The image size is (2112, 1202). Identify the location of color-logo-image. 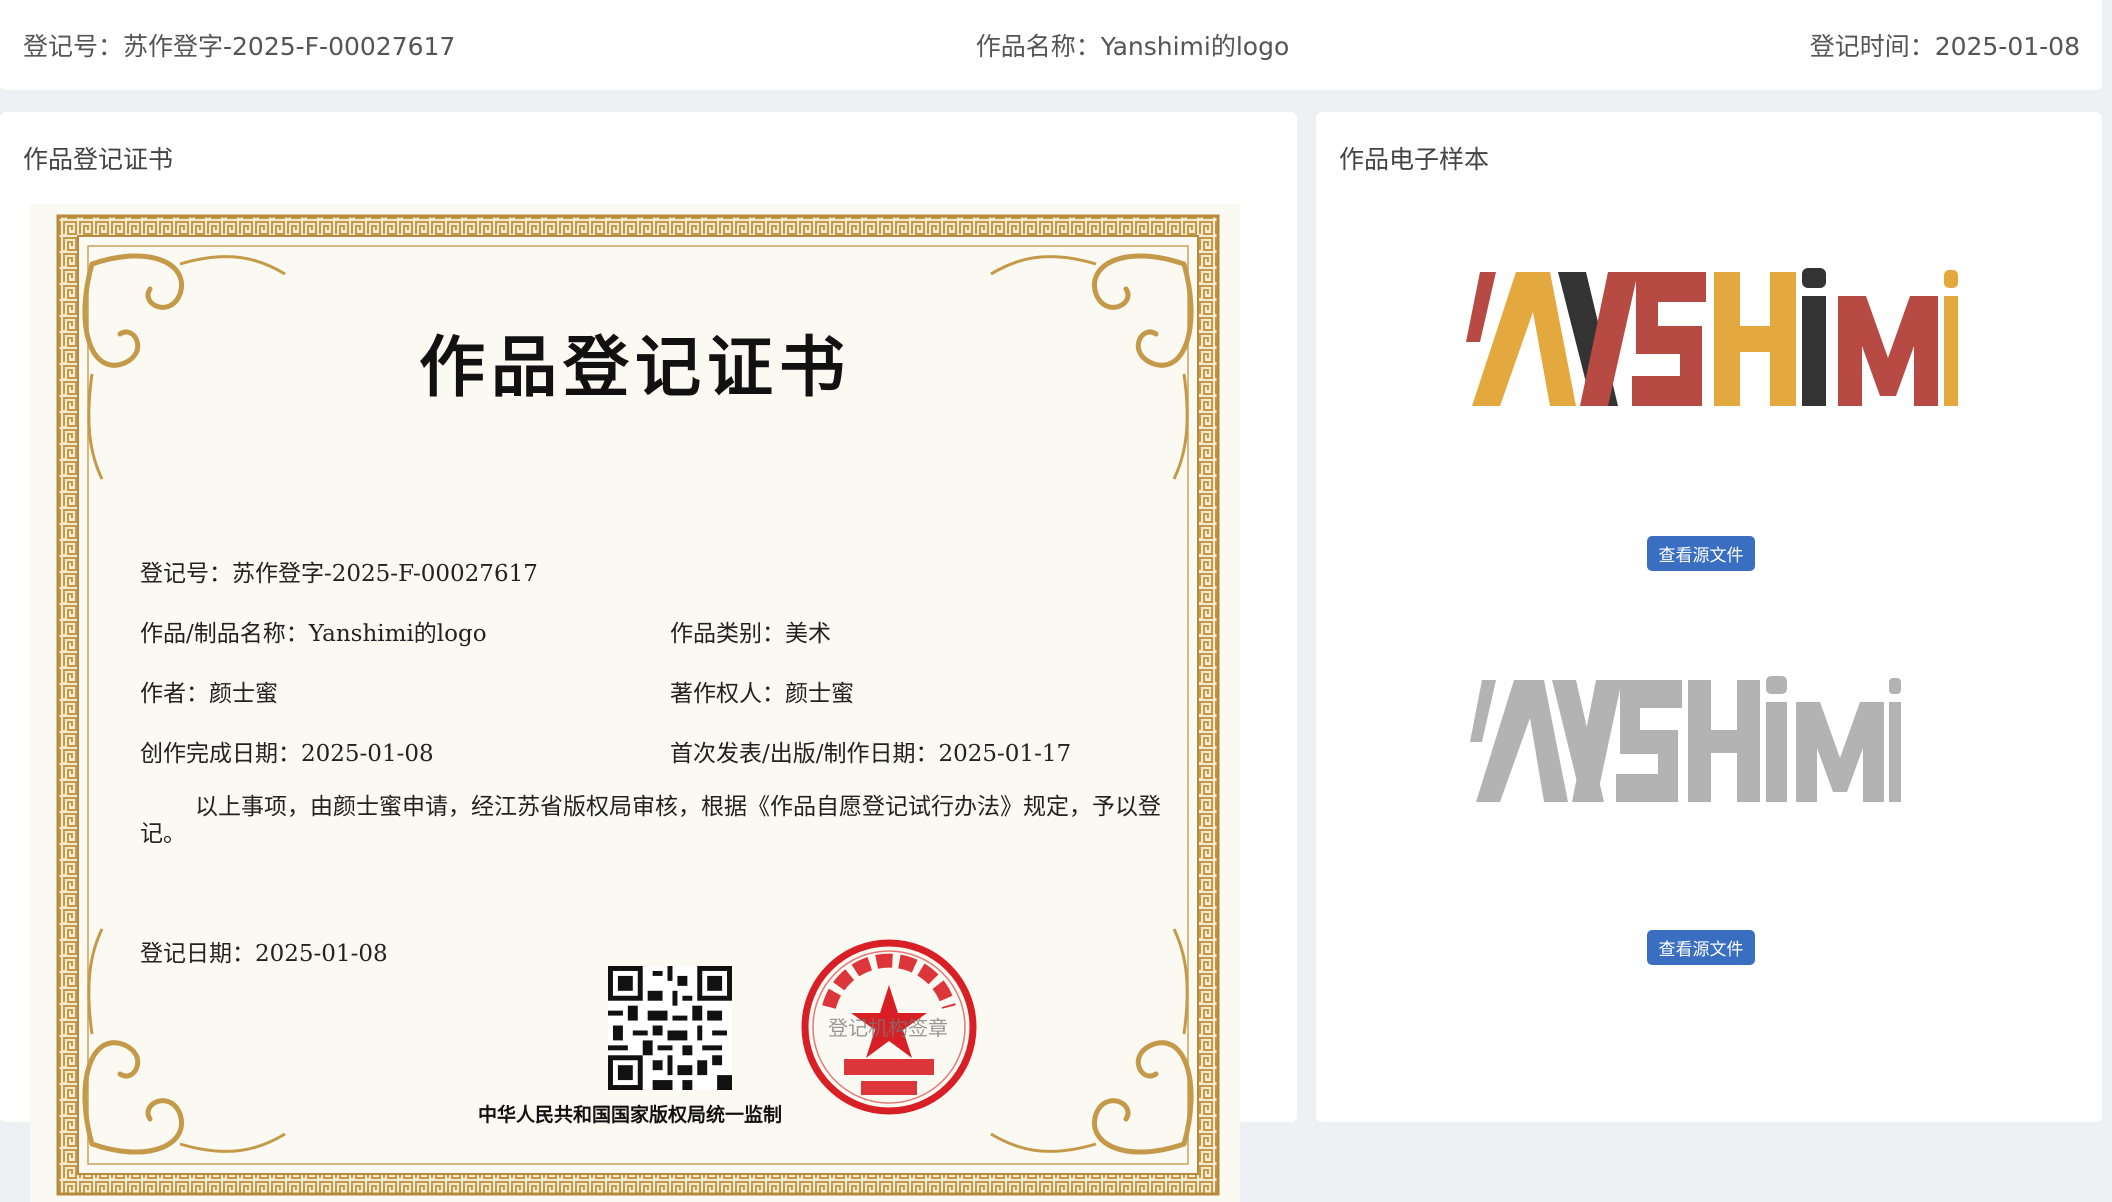
(1712, 337).